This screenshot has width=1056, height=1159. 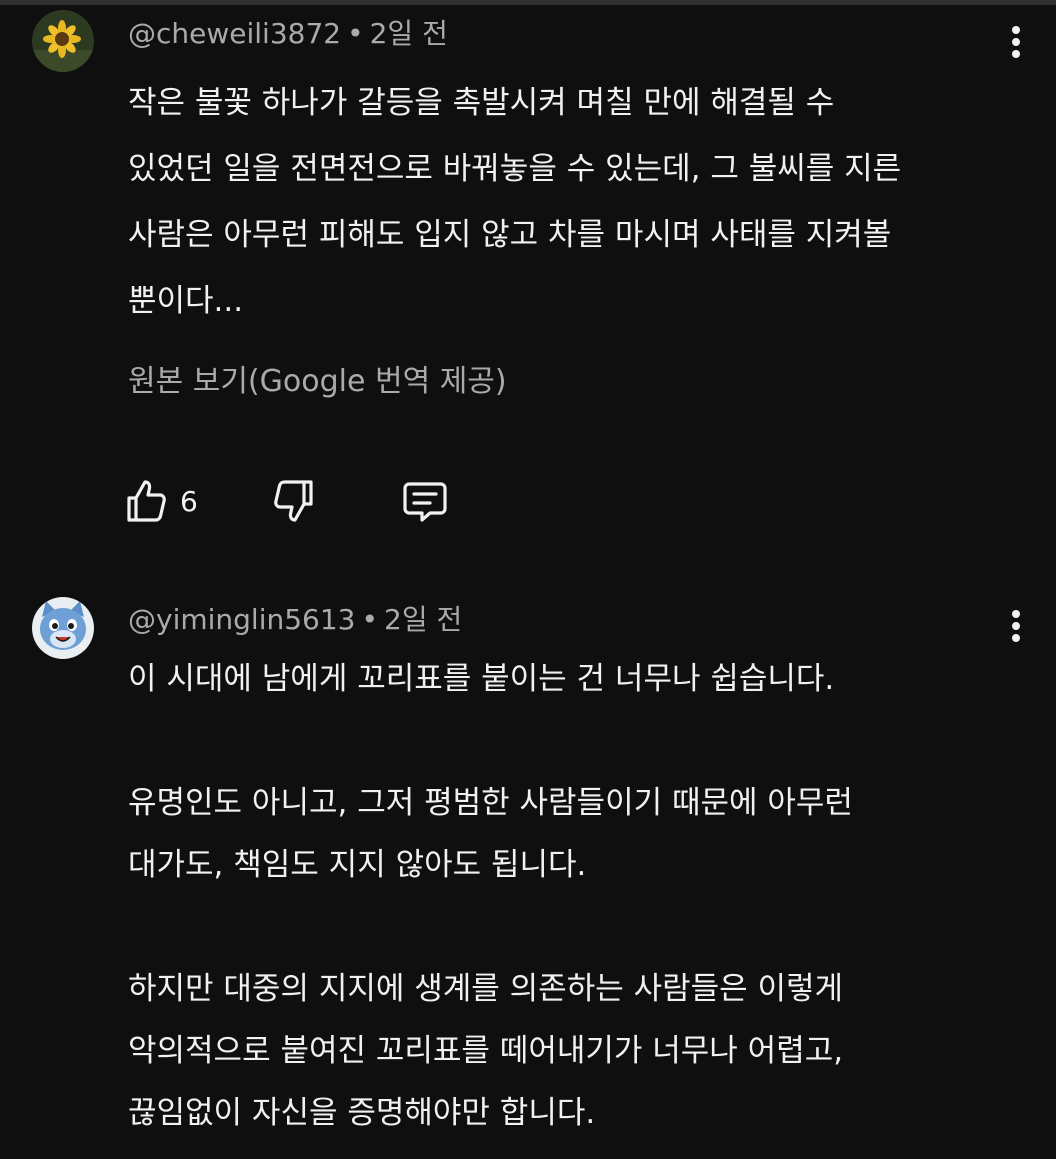 I want to click on comment-line: 있었던 일을 전면전으로 바꿔놓을 수 있는데, 그 불씨를 지른, so click(x=515, y=169).